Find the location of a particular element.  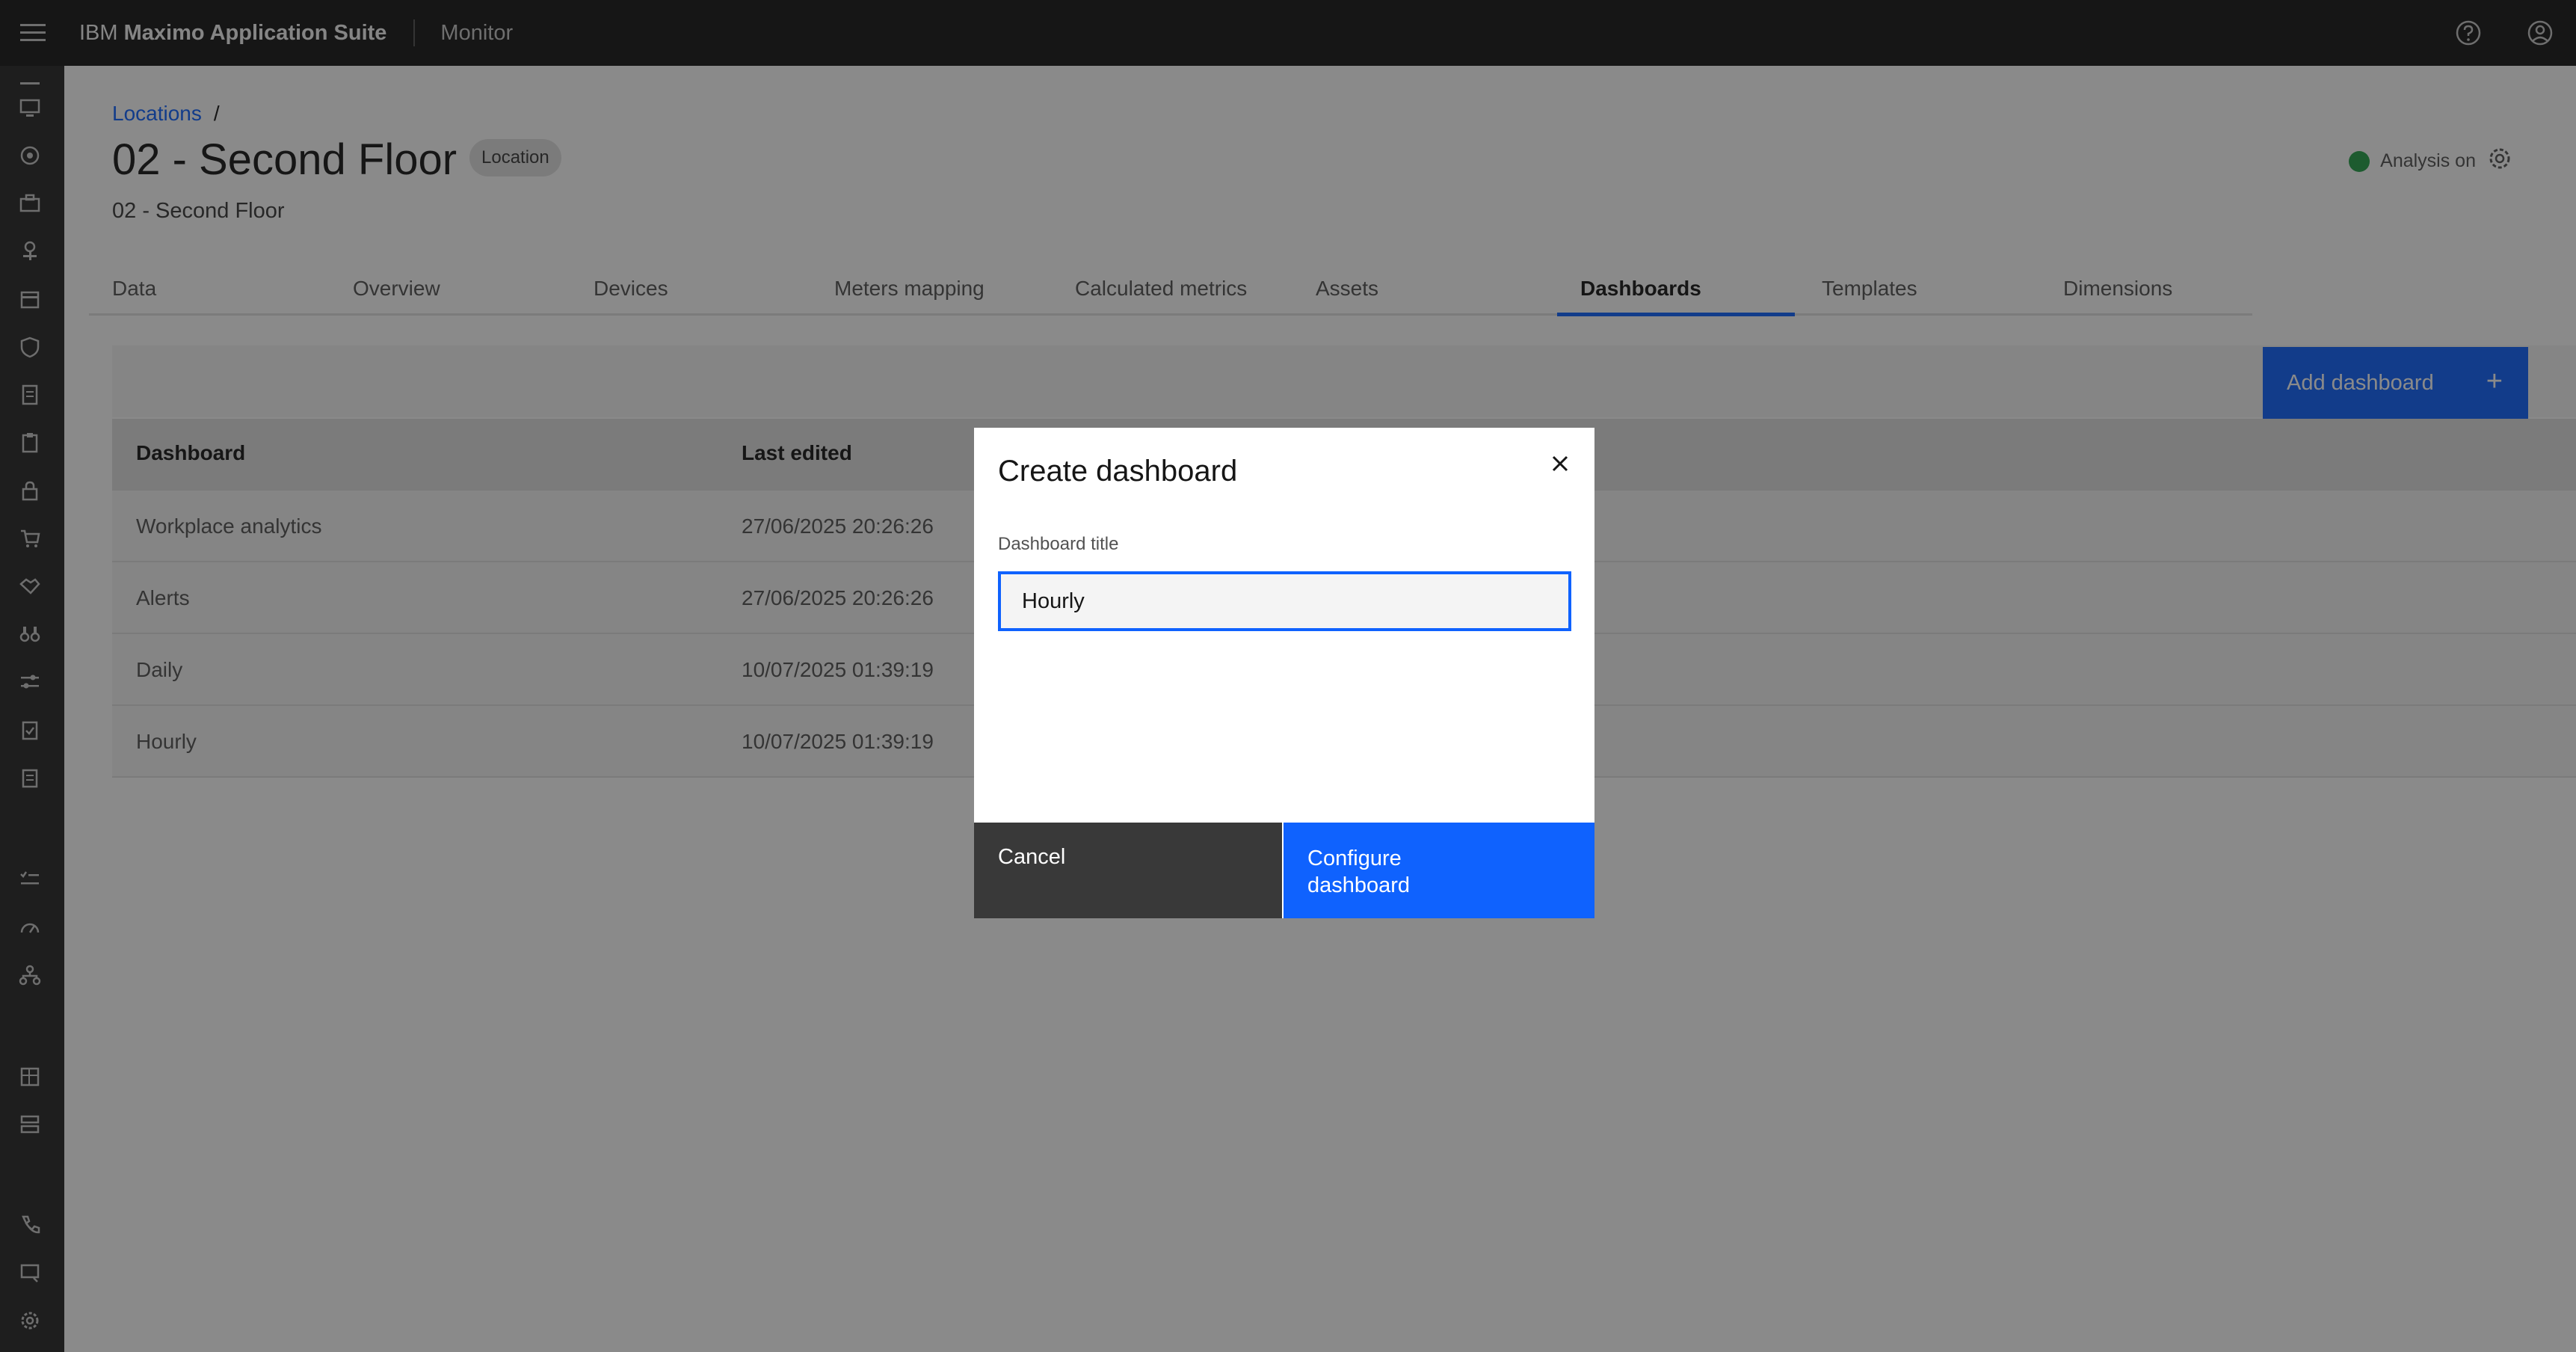

dashboard-title-input is located at coordinates (1284, 601).